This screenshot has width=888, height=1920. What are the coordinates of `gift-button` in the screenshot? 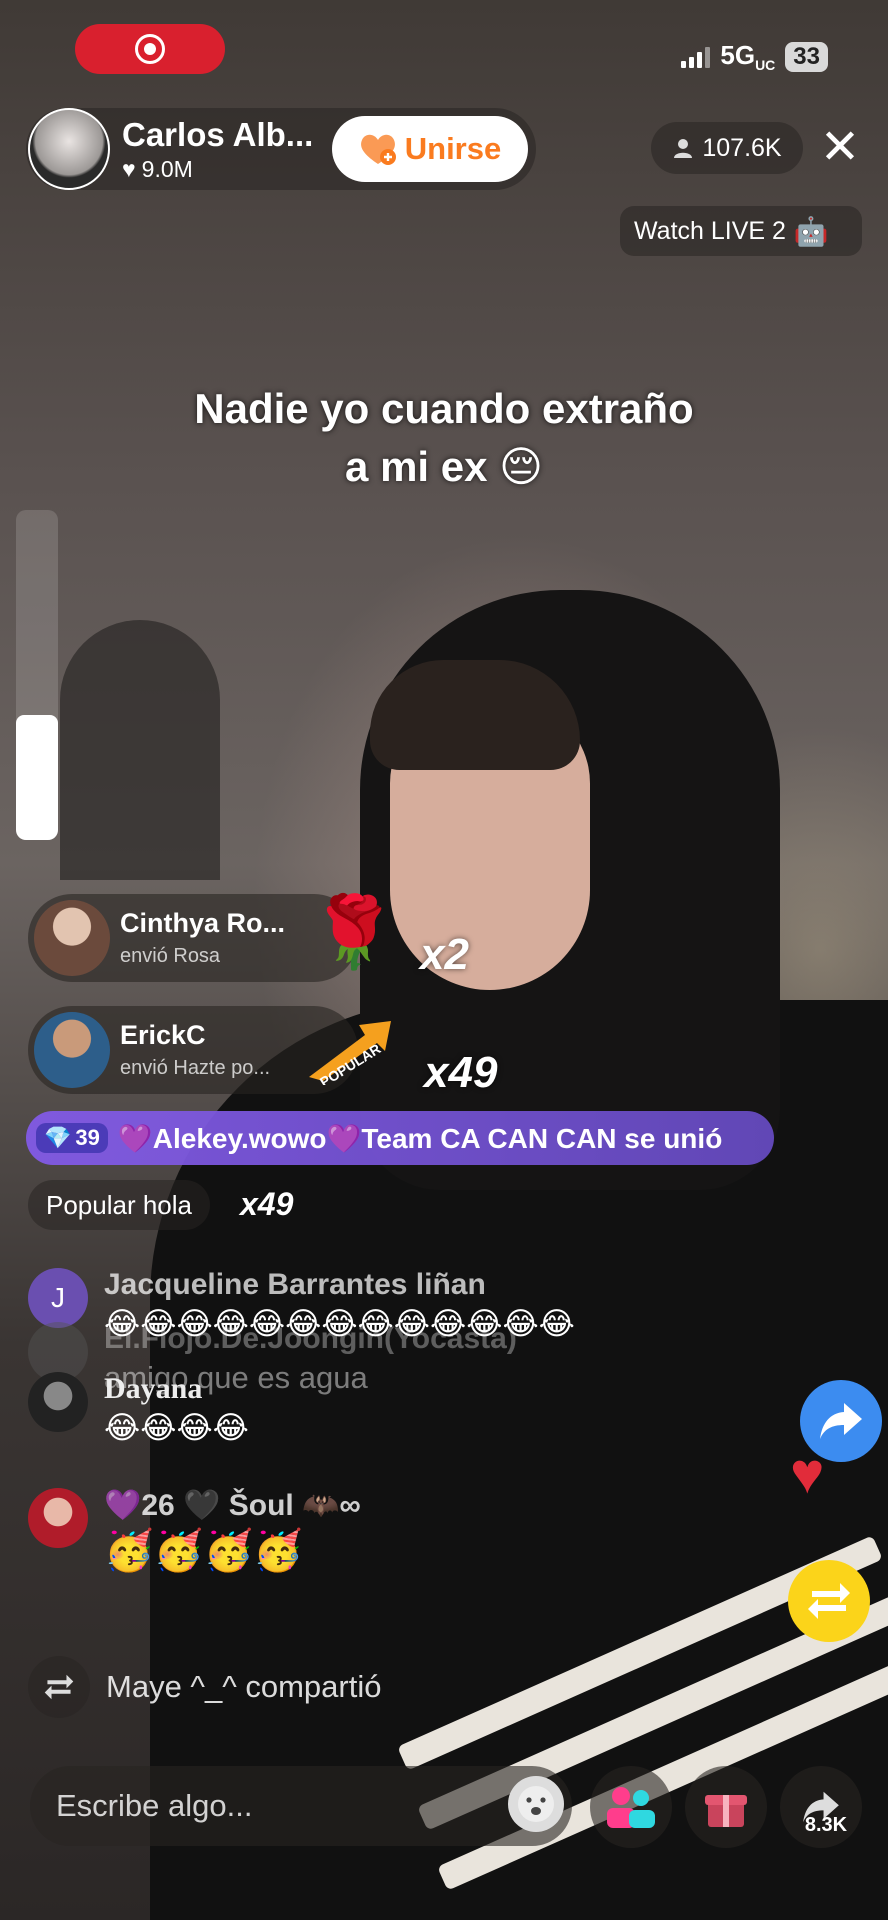 It's located at (726, 1807).